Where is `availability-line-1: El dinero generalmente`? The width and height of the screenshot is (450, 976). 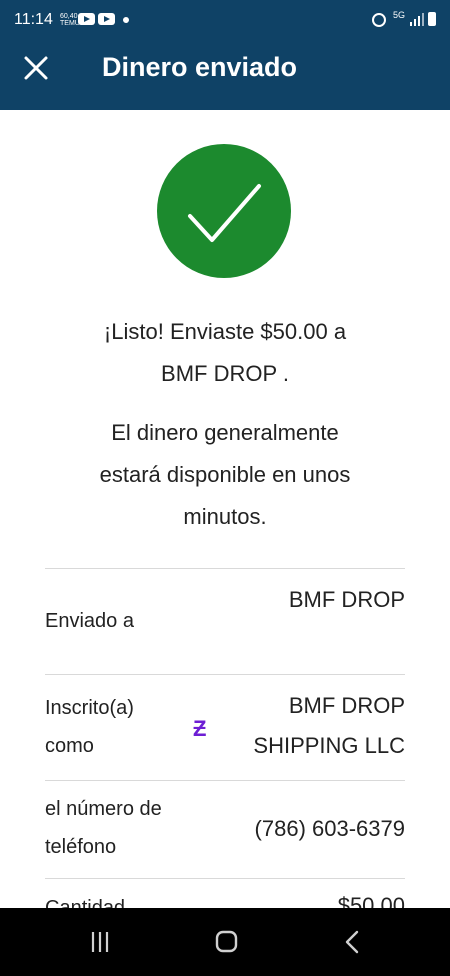
availability-line-1: El dinero generalmente is located at coordinates (225, 432).